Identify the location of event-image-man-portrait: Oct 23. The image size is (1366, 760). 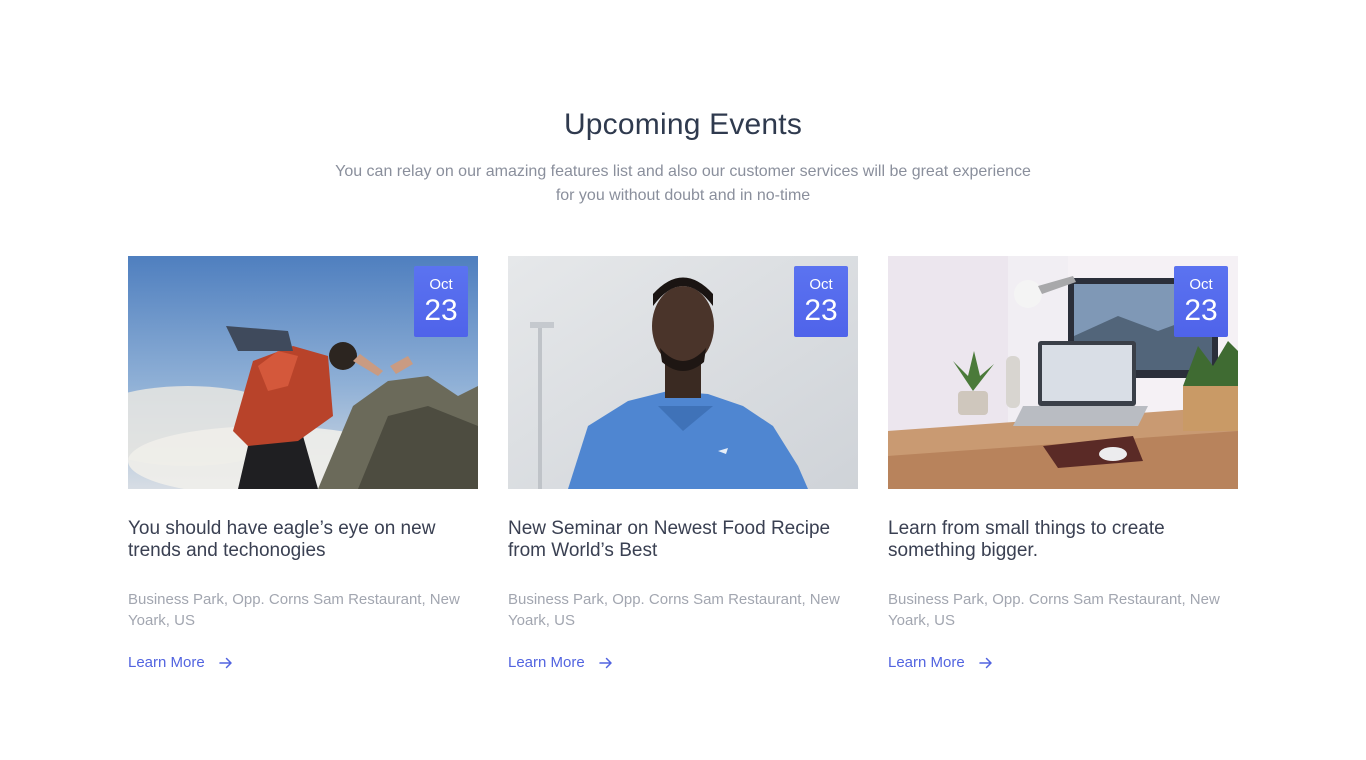
(683, 372).